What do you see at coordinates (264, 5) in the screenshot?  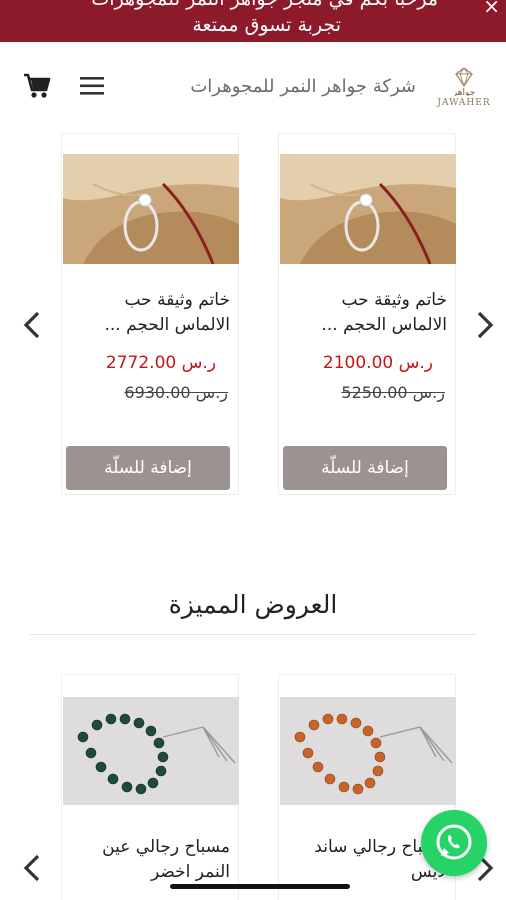 I see `promo-line-1: مرحبا بكم في متجر جواهر النمر للمجوهرات` at bounding box center [264, 5].